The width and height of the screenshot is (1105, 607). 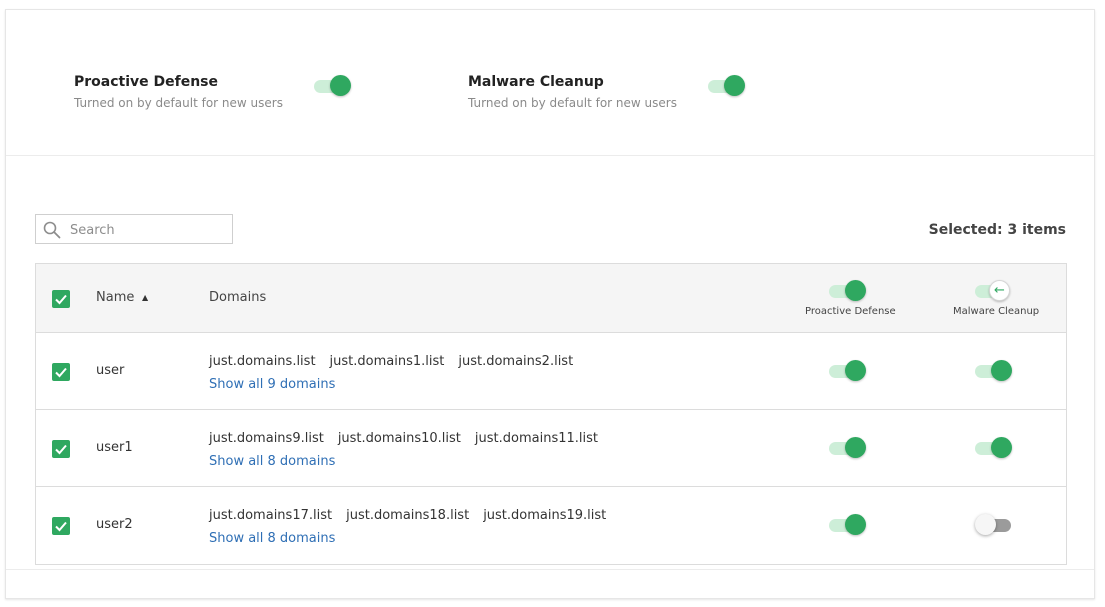 What do you see at coordinates (266, 438) in the screenshot?
I see `domain-item: just.domains9.list` at bounding box center [266, 438].